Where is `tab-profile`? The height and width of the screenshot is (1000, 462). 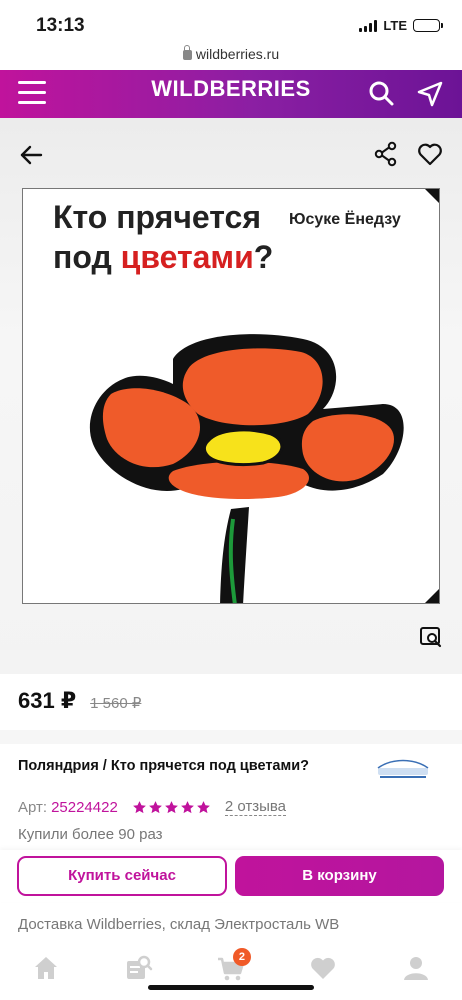
tab-profile is located at coordinates (416, 968).